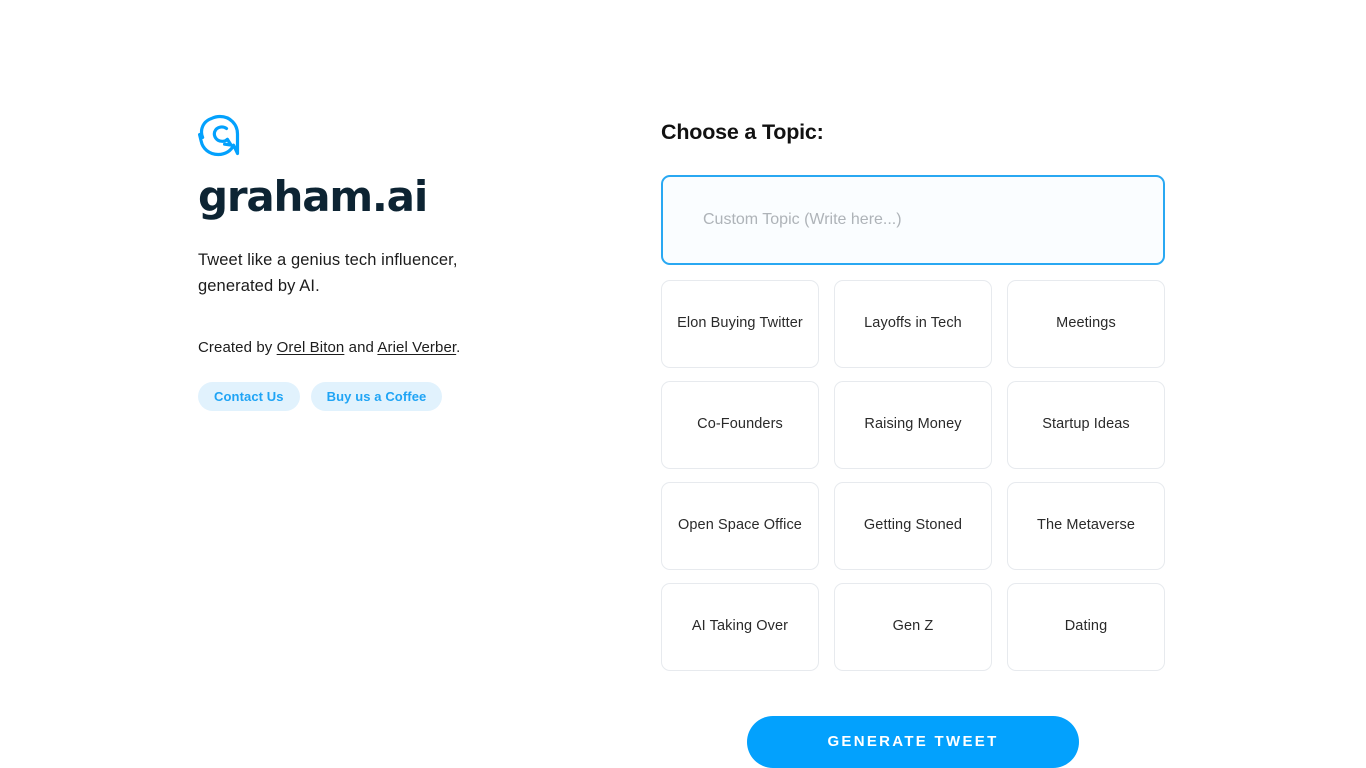 Image resolution: width=1366 pixels, height=768 pixels. Describe the element at coordinates (313, 196) in the screenshot. I see `wordmark: graham.ai` at that location.